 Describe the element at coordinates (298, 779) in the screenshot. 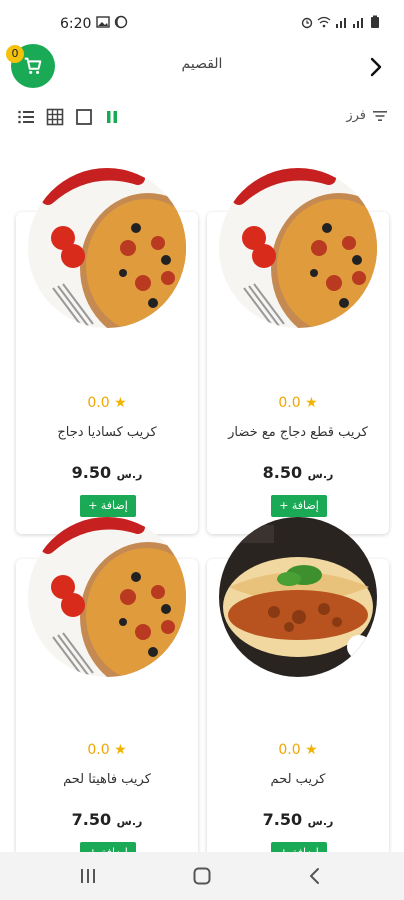

I see `product-name: كريب لحم` at that location.